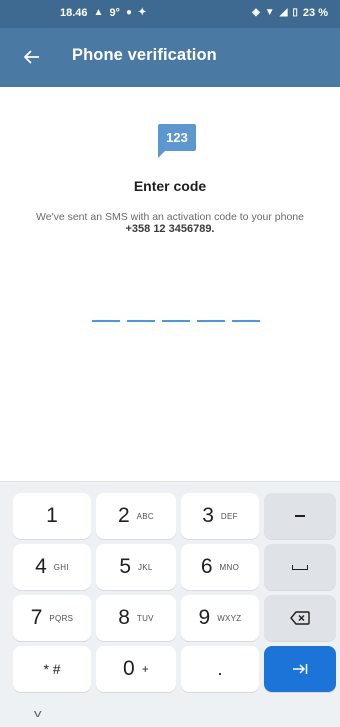 This screenshot has height=727, width=340. What do you see at coordinates (145, 567) in the screenshot?
I see `key-5-letters: JKL` at bounding box center [145, 567].